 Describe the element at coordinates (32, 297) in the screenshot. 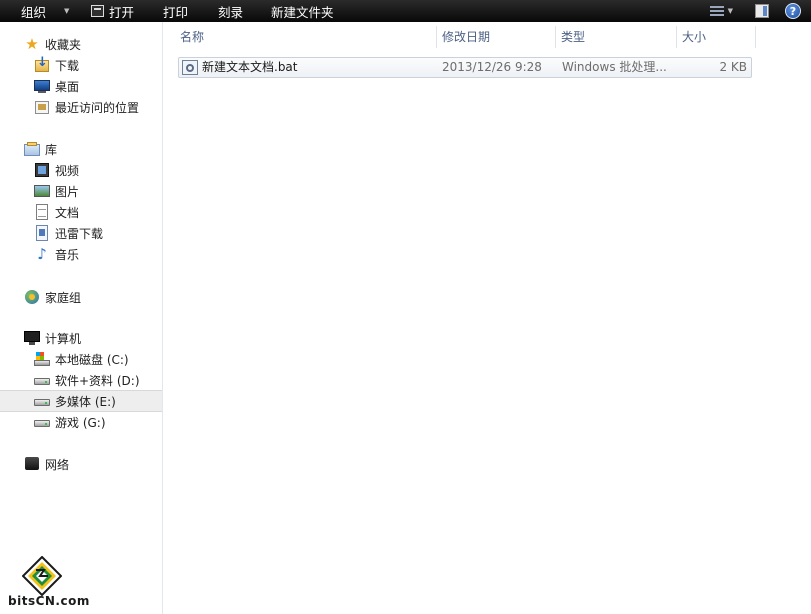

I see `homegroup-icon` at that location.